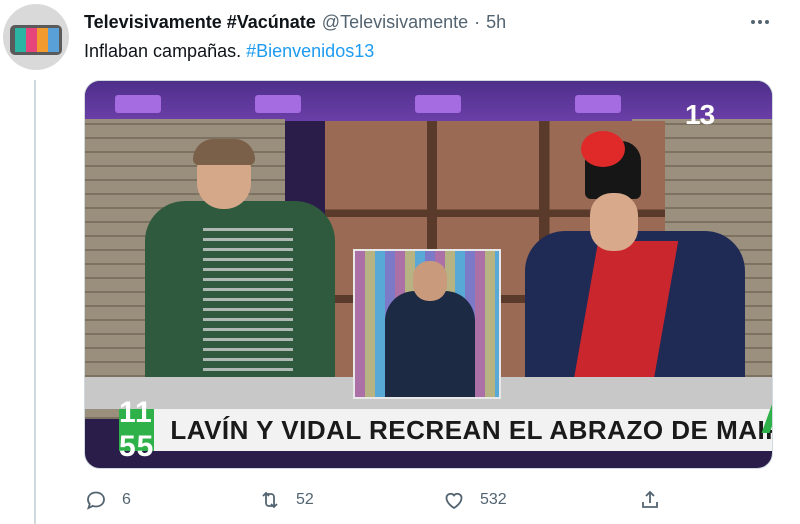 This screenshot has width=800, height=524. Describe the element at coordinates (603, 149) in the screenshot. I see `red-plume` at that location.